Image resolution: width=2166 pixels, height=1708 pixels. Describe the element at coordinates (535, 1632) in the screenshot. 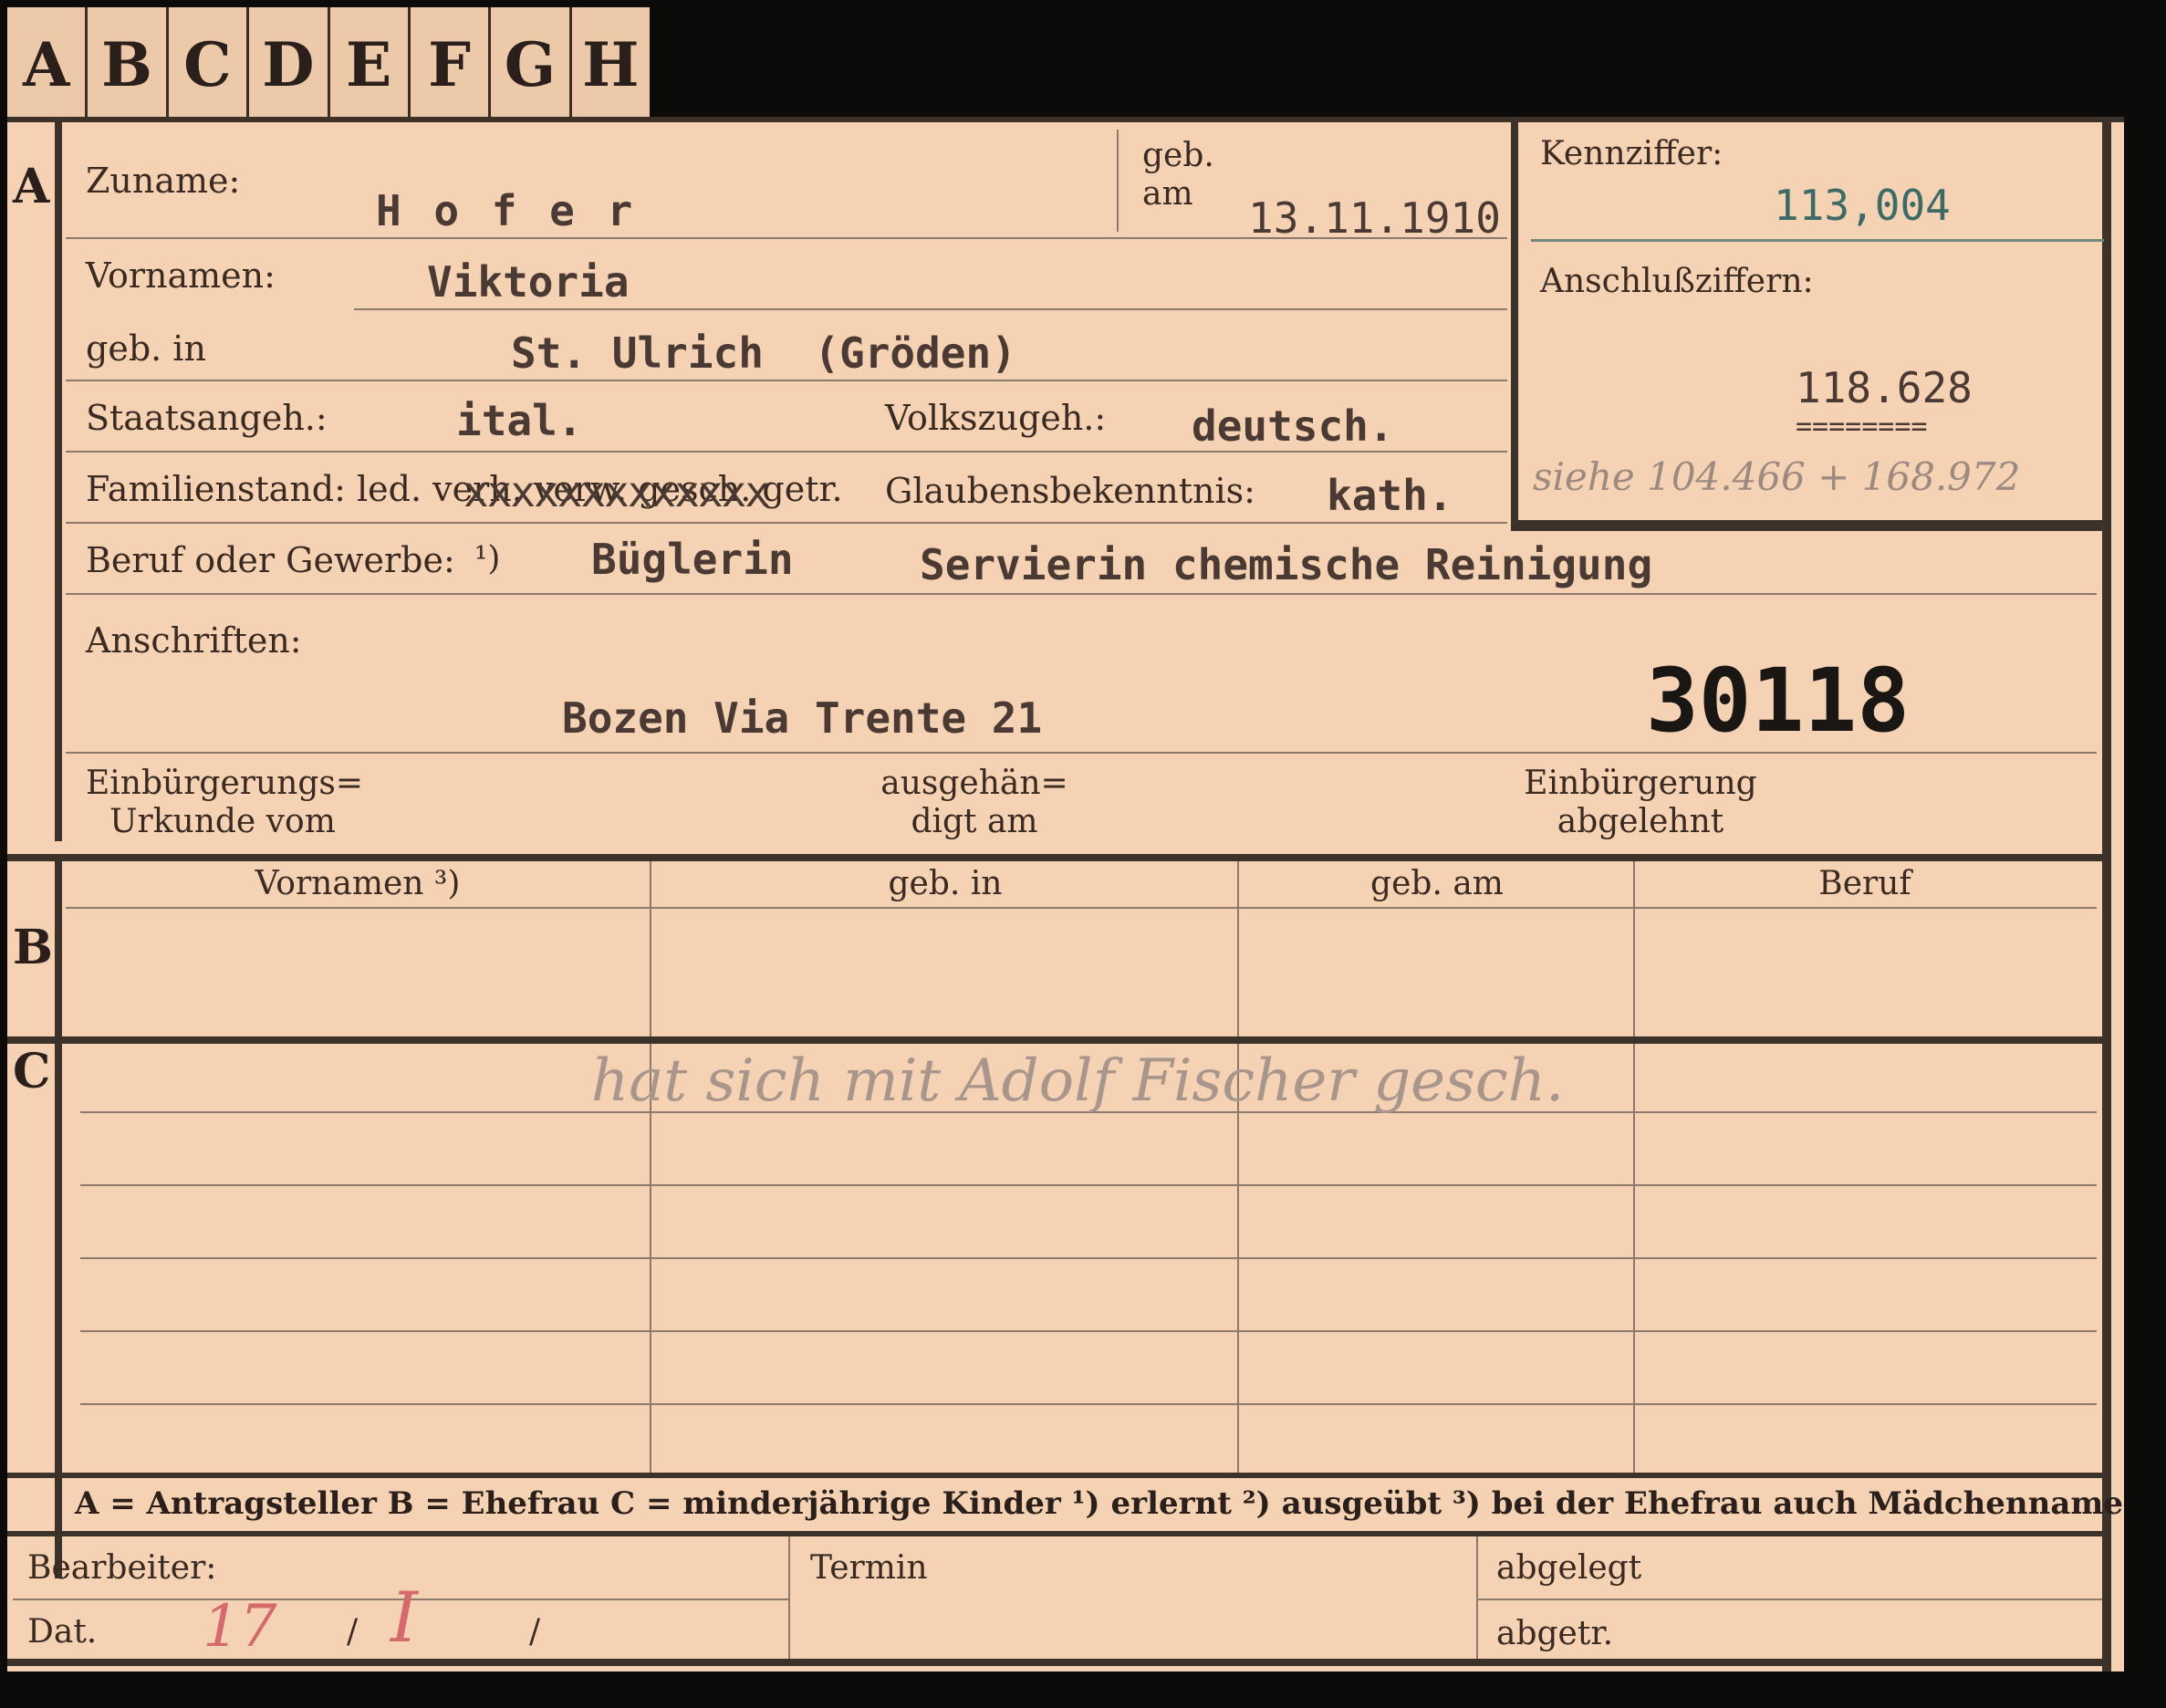

I see `dat-slash-2: /` at that location.